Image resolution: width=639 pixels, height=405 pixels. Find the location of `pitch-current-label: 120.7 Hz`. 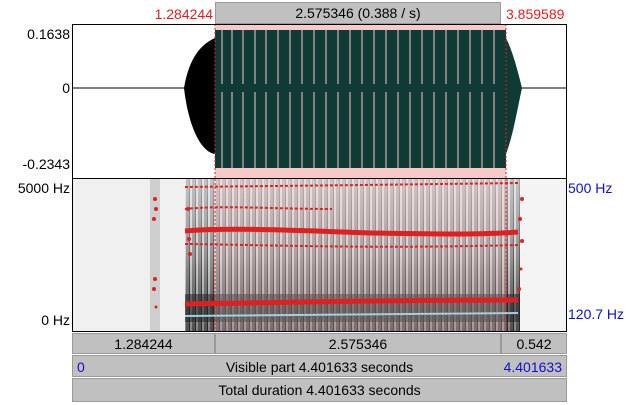

pitch-current-label: 120.7 Hz is located at coordinates (596, 314).